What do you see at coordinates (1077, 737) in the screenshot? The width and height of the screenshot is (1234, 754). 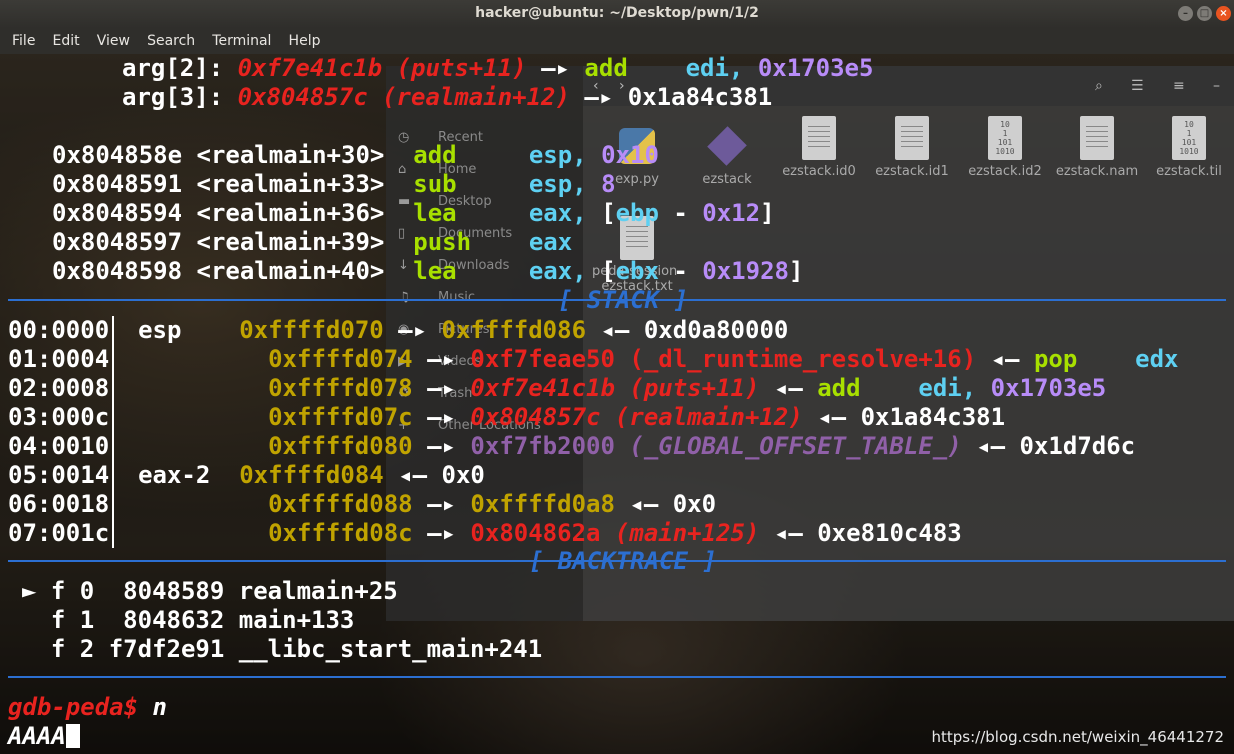 I see `watermark: https://blog.csdn.net/weixin_46441272` at bounding box center [1077, 737].